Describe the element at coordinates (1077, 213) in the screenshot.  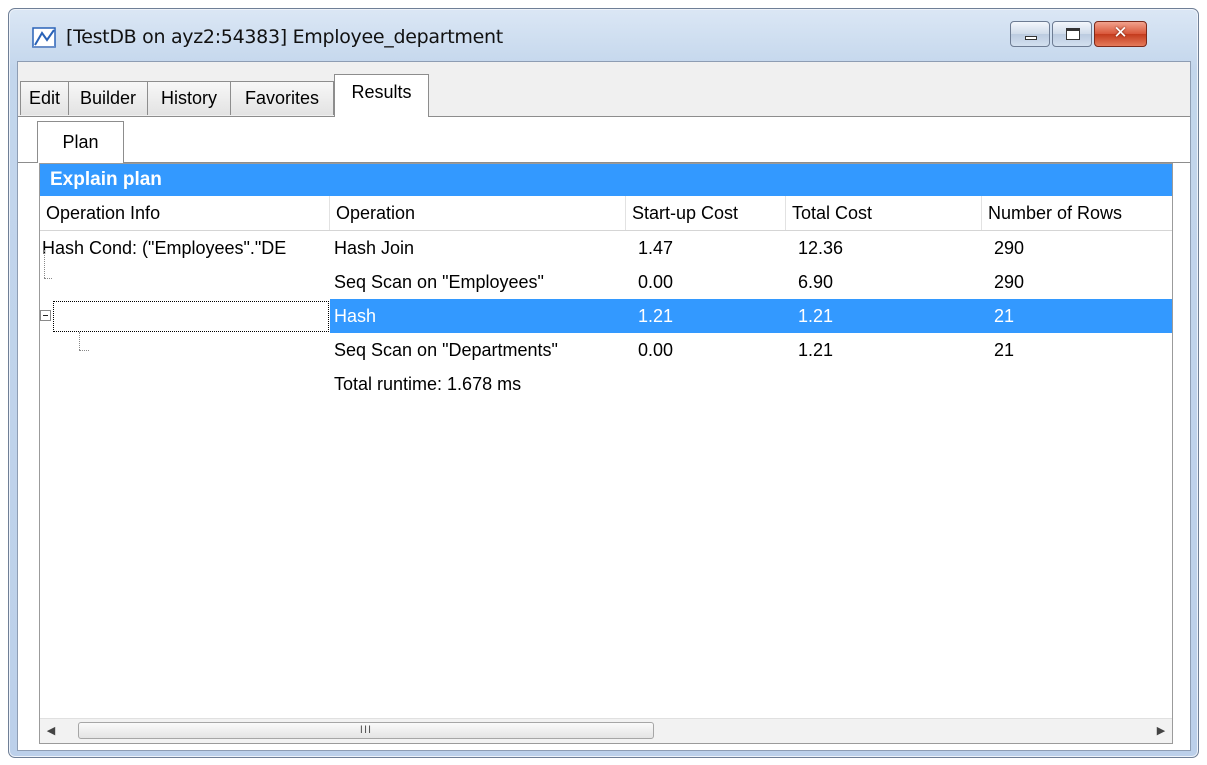
I see `column-header-number-of-rows: Number of Rows` at that location.